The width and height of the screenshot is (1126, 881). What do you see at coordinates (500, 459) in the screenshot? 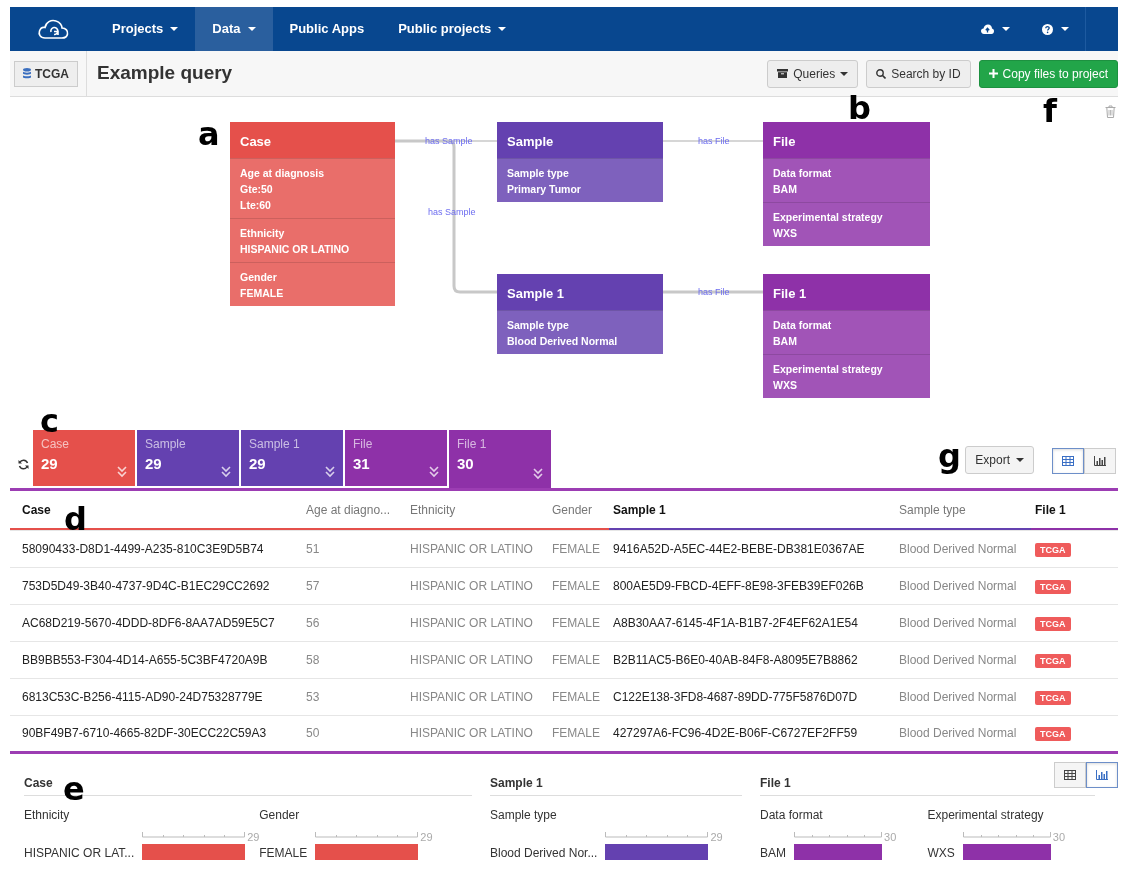
I see `count-tile: File 1 30` at bounding box center [500, 459].